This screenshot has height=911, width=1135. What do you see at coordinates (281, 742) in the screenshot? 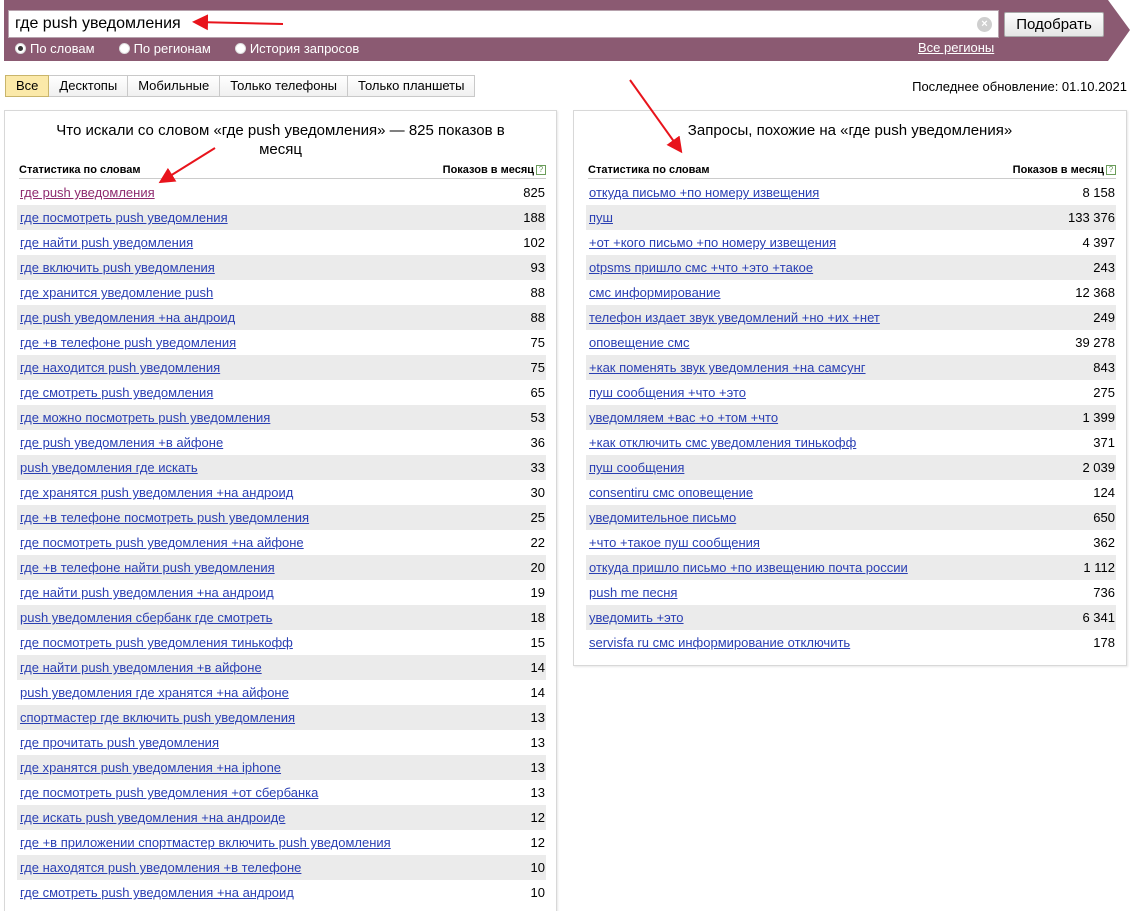
I see `table-row: где прочитать push уведомления 13` at bounding box center [281, 742].